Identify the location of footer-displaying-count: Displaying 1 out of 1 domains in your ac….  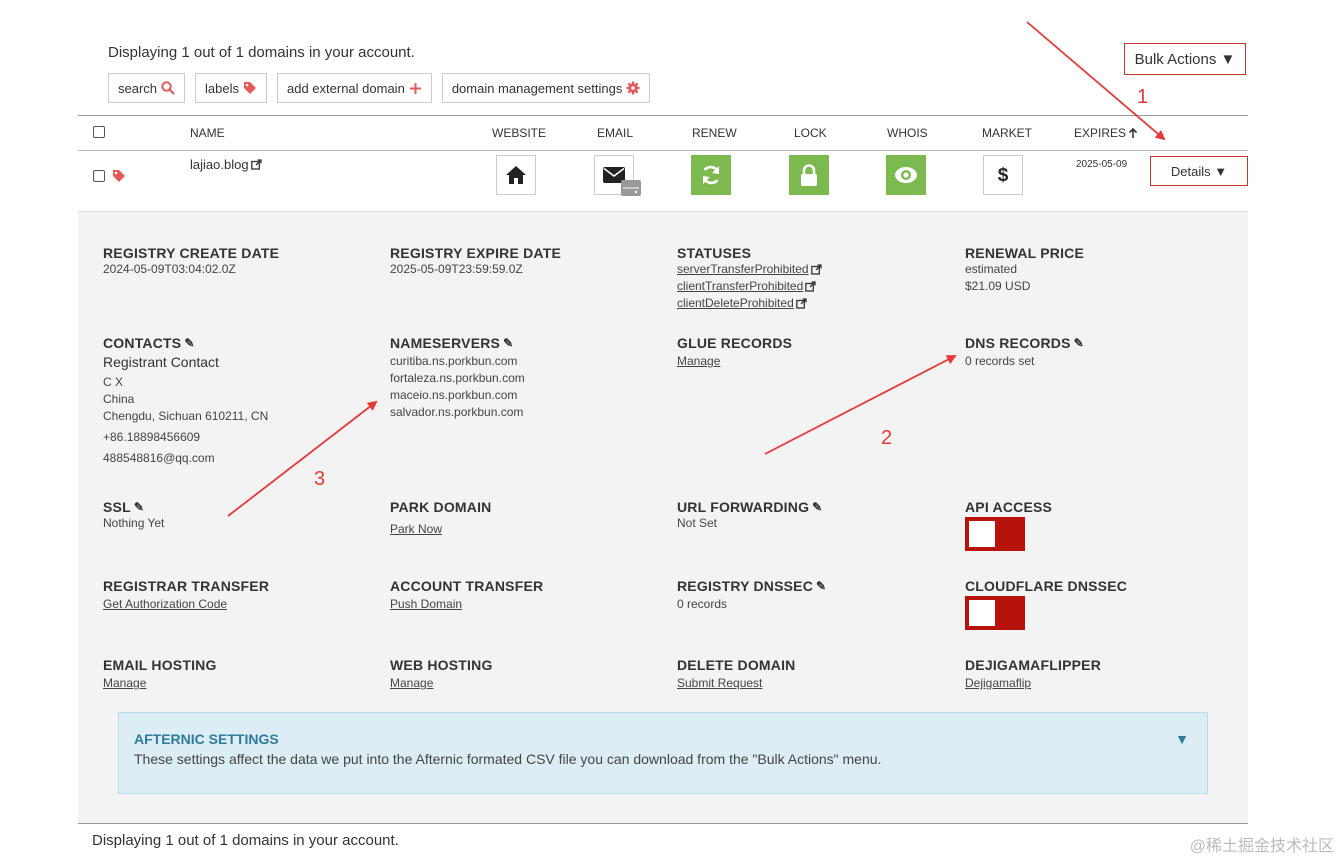
(245, 840).